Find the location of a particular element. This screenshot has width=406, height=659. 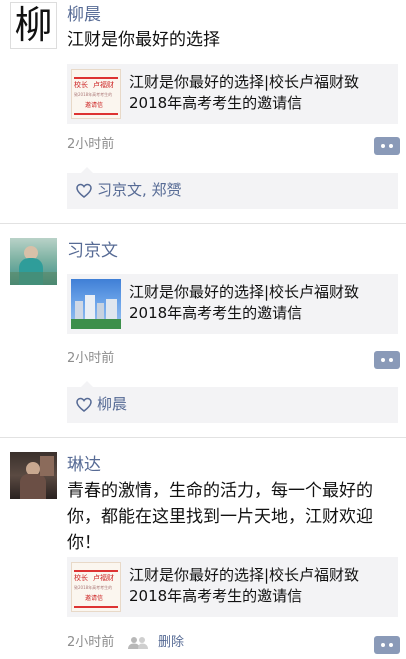

avatar: 柳 is located at coordinates (33, 25).